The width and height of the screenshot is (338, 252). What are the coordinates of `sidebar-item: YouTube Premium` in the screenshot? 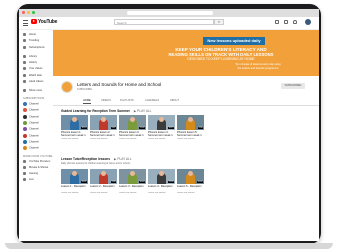 It's located at (38, 162).